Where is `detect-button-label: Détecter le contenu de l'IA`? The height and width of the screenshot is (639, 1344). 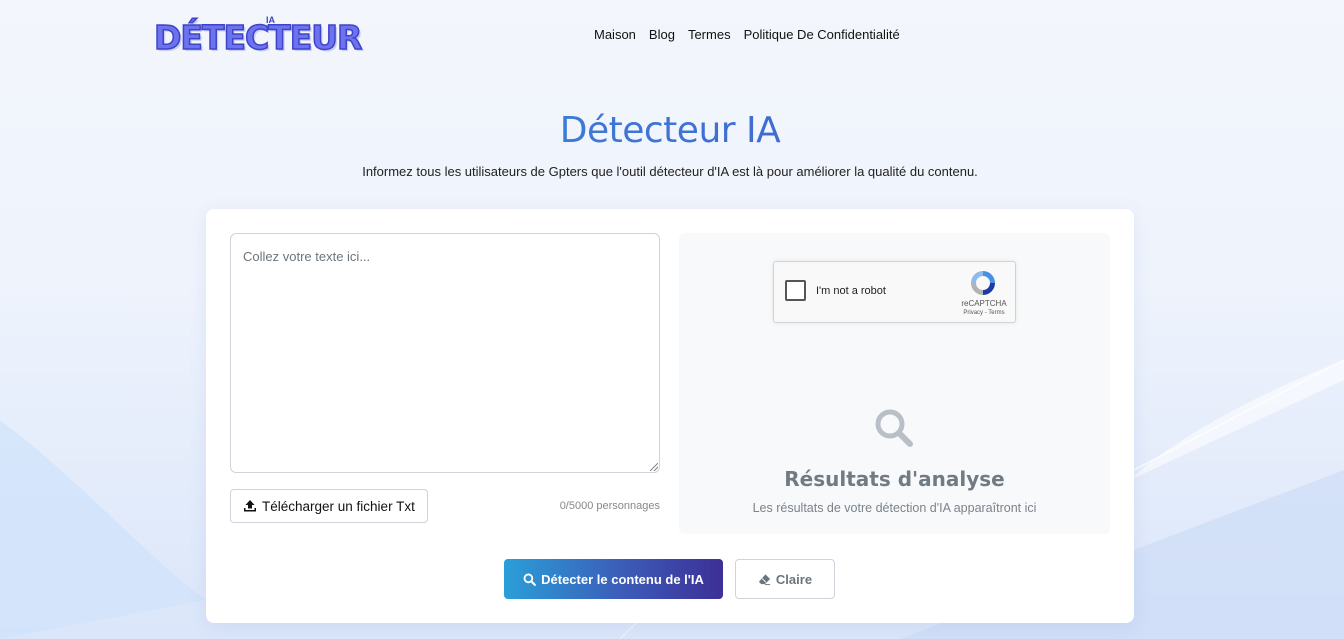 detect-button-label: Détecter le contenu de l'IA is located at coordinates (622, 579).